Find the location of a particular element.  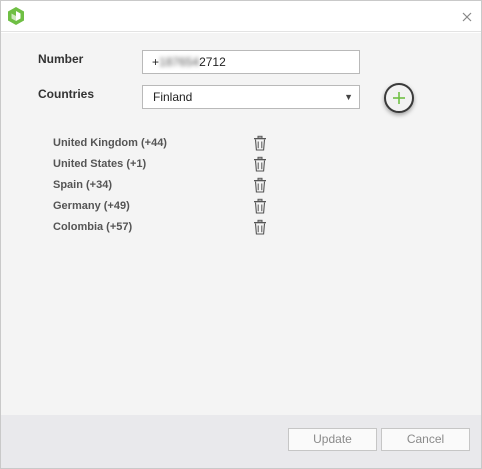

cancel-button: Cancel is located at coordinates (425, 439).